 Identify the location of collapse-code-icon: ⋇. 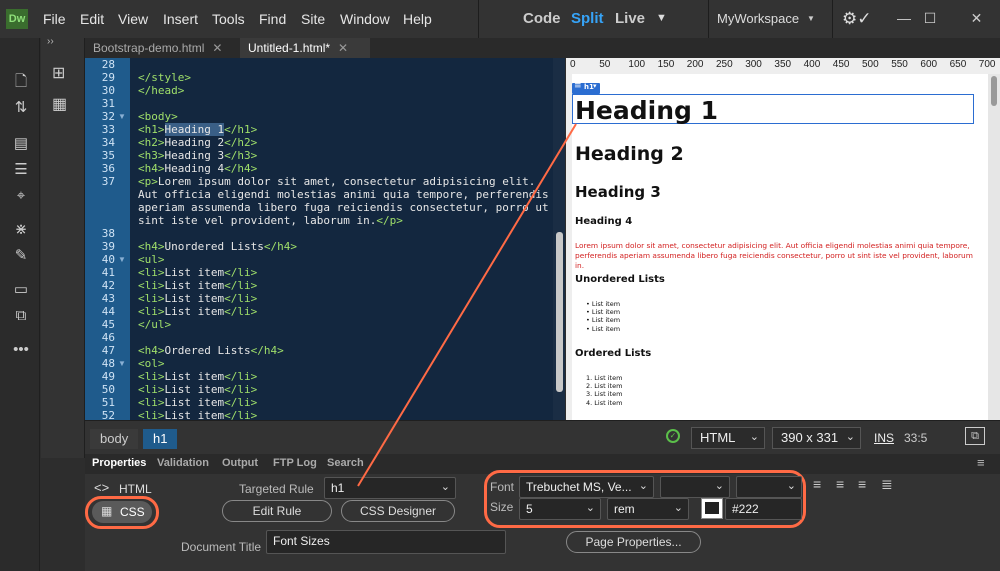
(21, 230).